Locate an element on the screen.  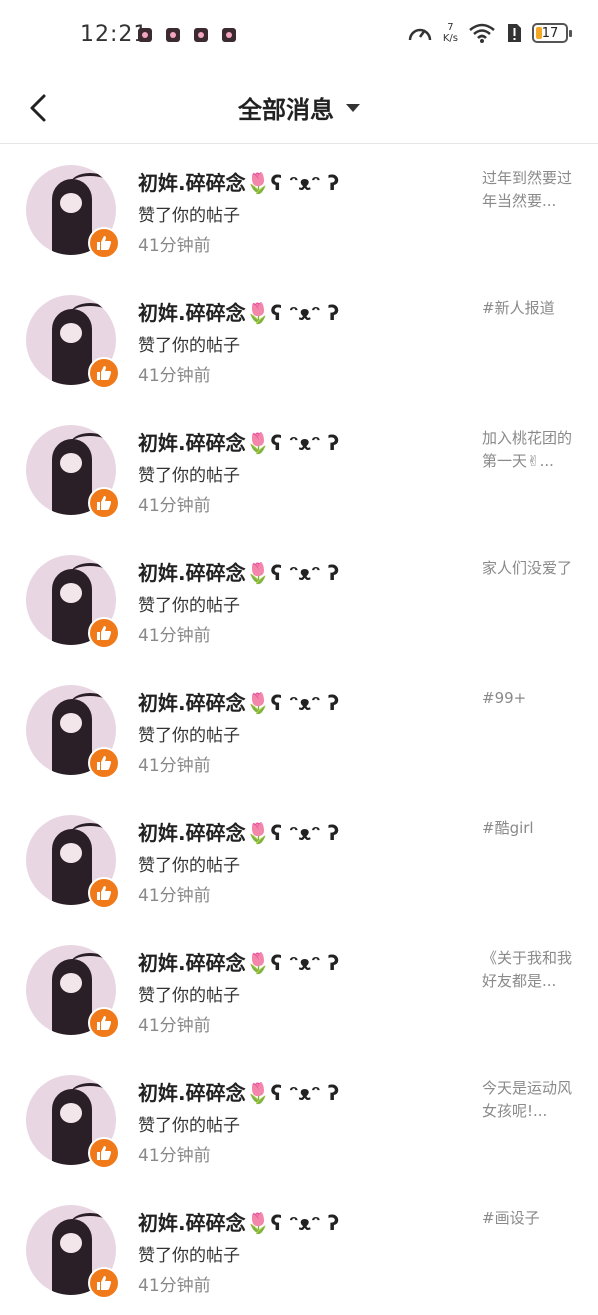
battery-indicator: 17 is located at coordinates (552, 33).